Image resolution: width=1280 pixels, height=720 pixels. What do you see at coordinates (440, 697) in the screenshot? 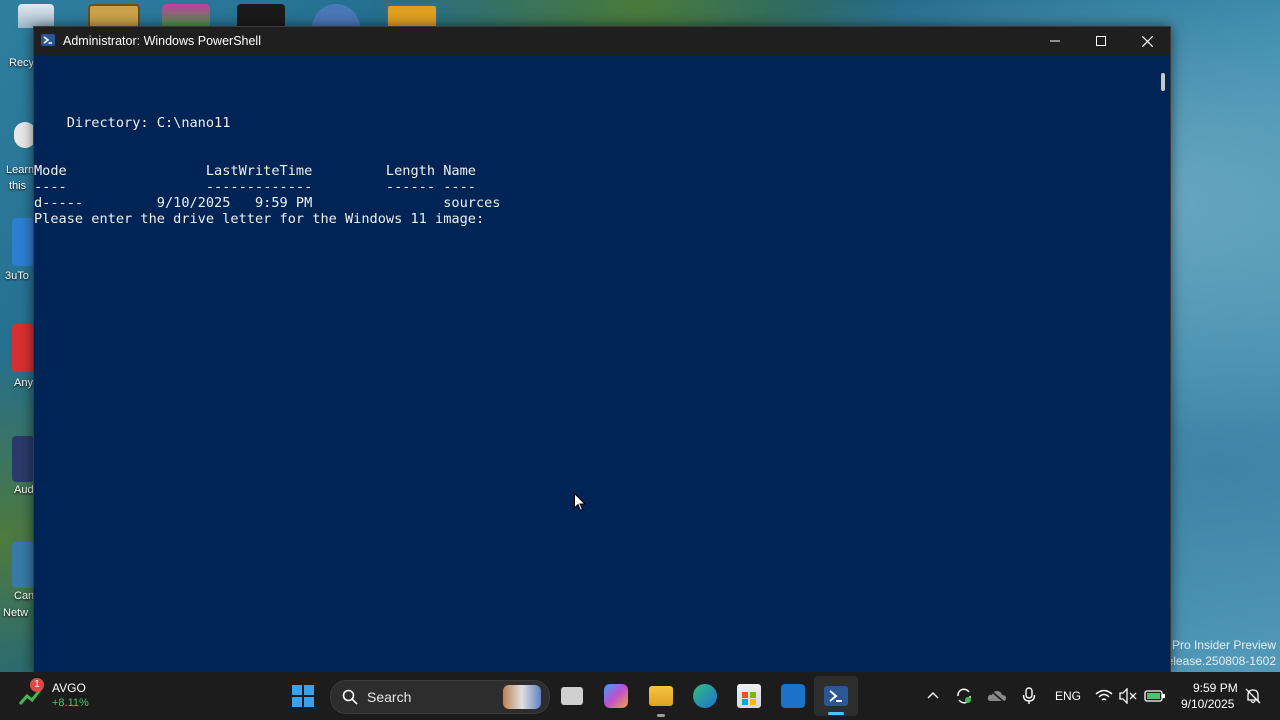
I see `taskbar-search-box: Search` at bounding box center [440, 697].